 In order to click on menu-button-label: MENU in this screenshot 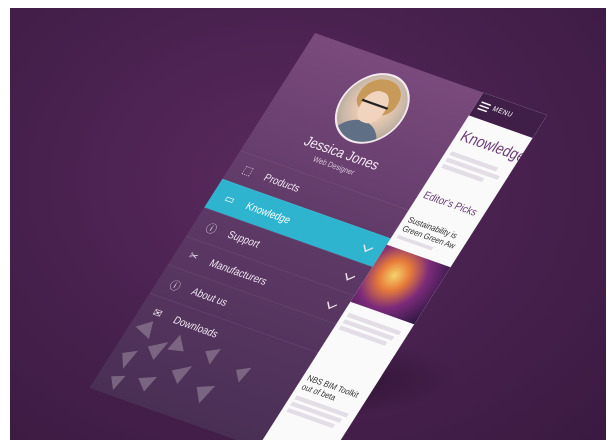, I will do `click(503, 112)`.